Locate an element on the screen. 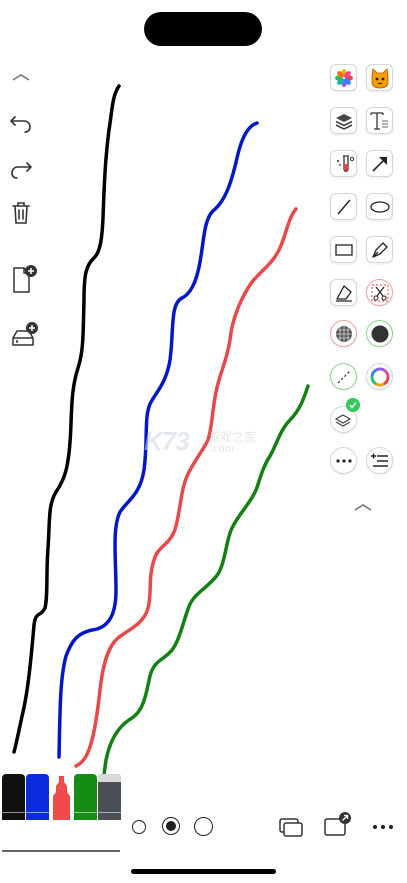  grid-color-icon is located at coordinates (343, 333).